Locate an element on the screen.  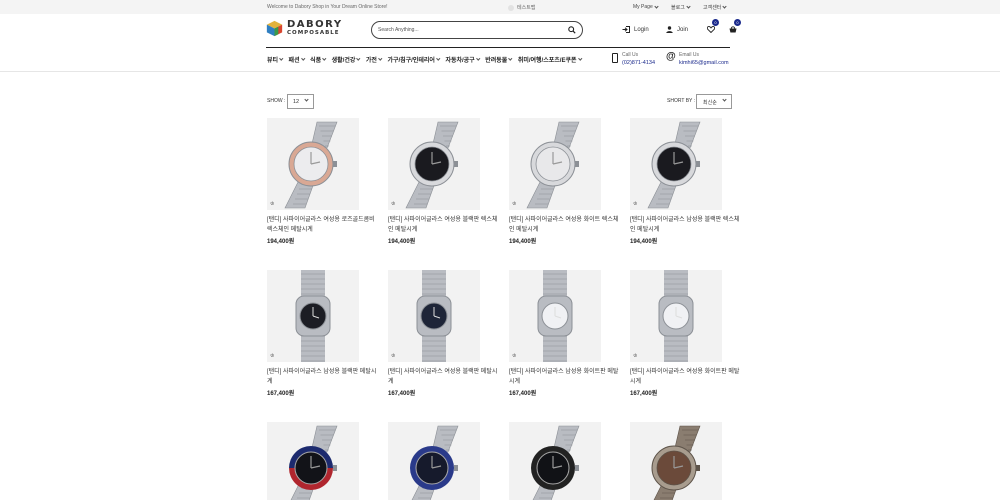
nav-item-appliance: 가전 is located at coordinates (374, 59).